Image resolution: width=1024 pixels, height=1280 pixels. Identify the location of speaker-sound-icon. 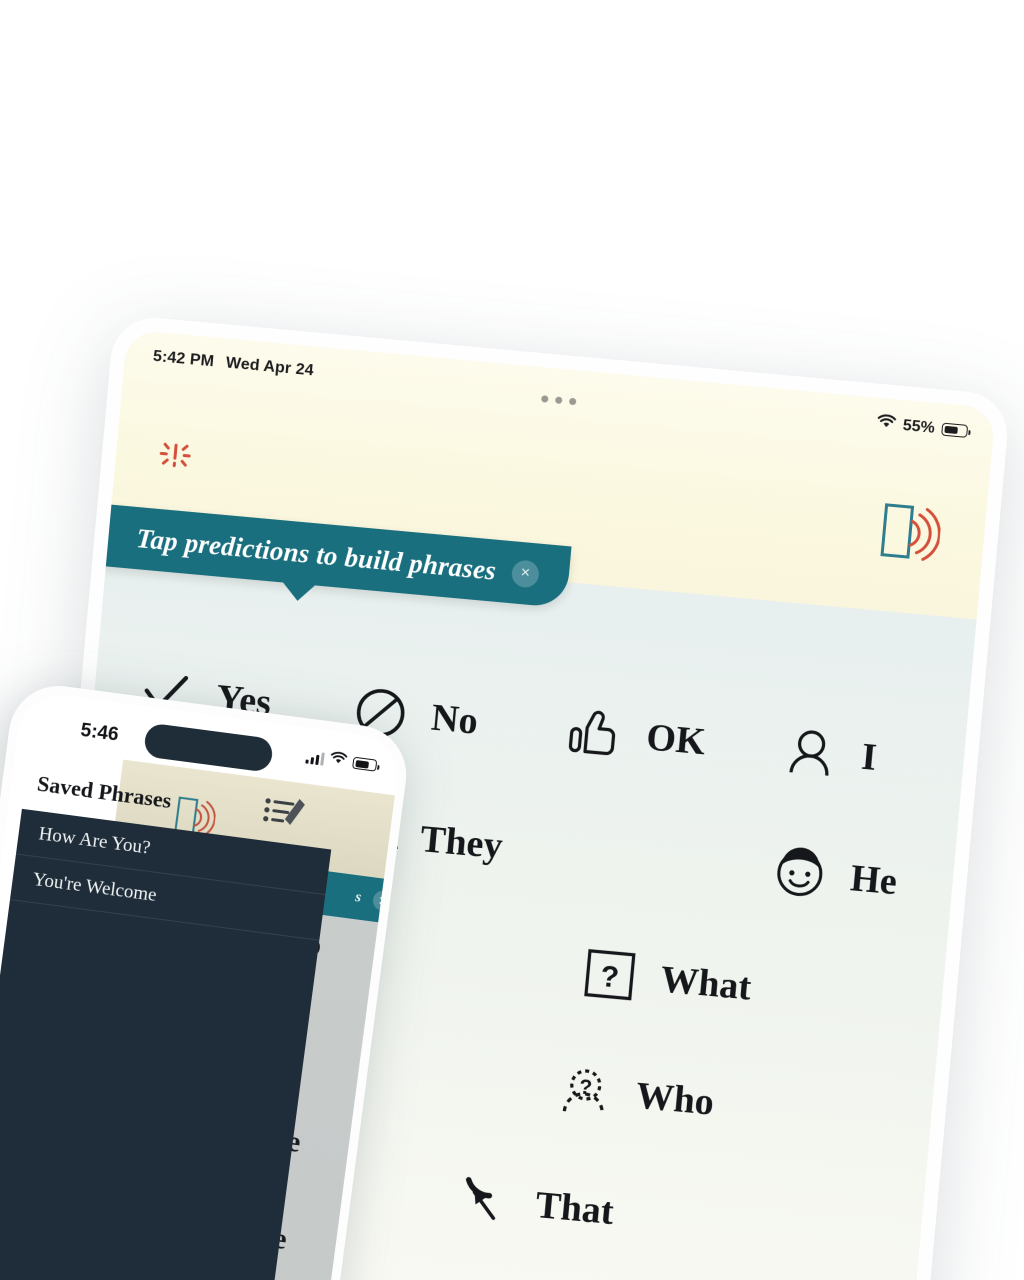
(909, 532).